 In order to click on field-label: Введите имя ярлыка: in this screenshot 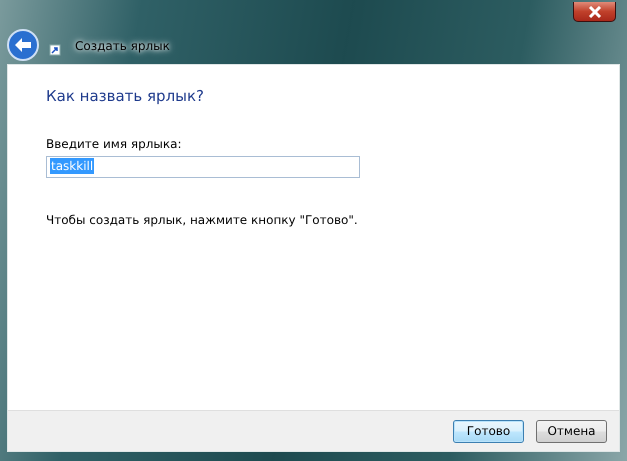, I will do `click(114, 144)`.